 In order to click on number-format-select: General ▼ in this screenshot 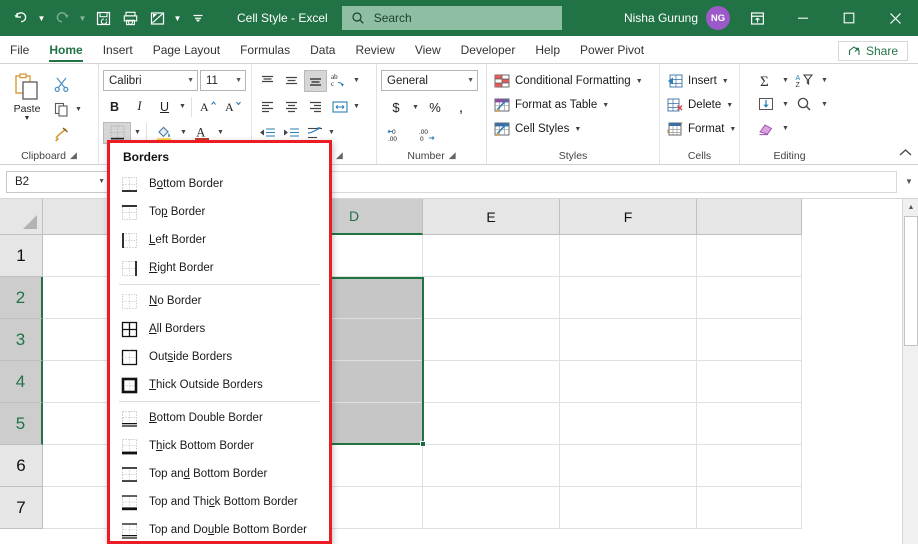, I will do `click(429, 80)`.